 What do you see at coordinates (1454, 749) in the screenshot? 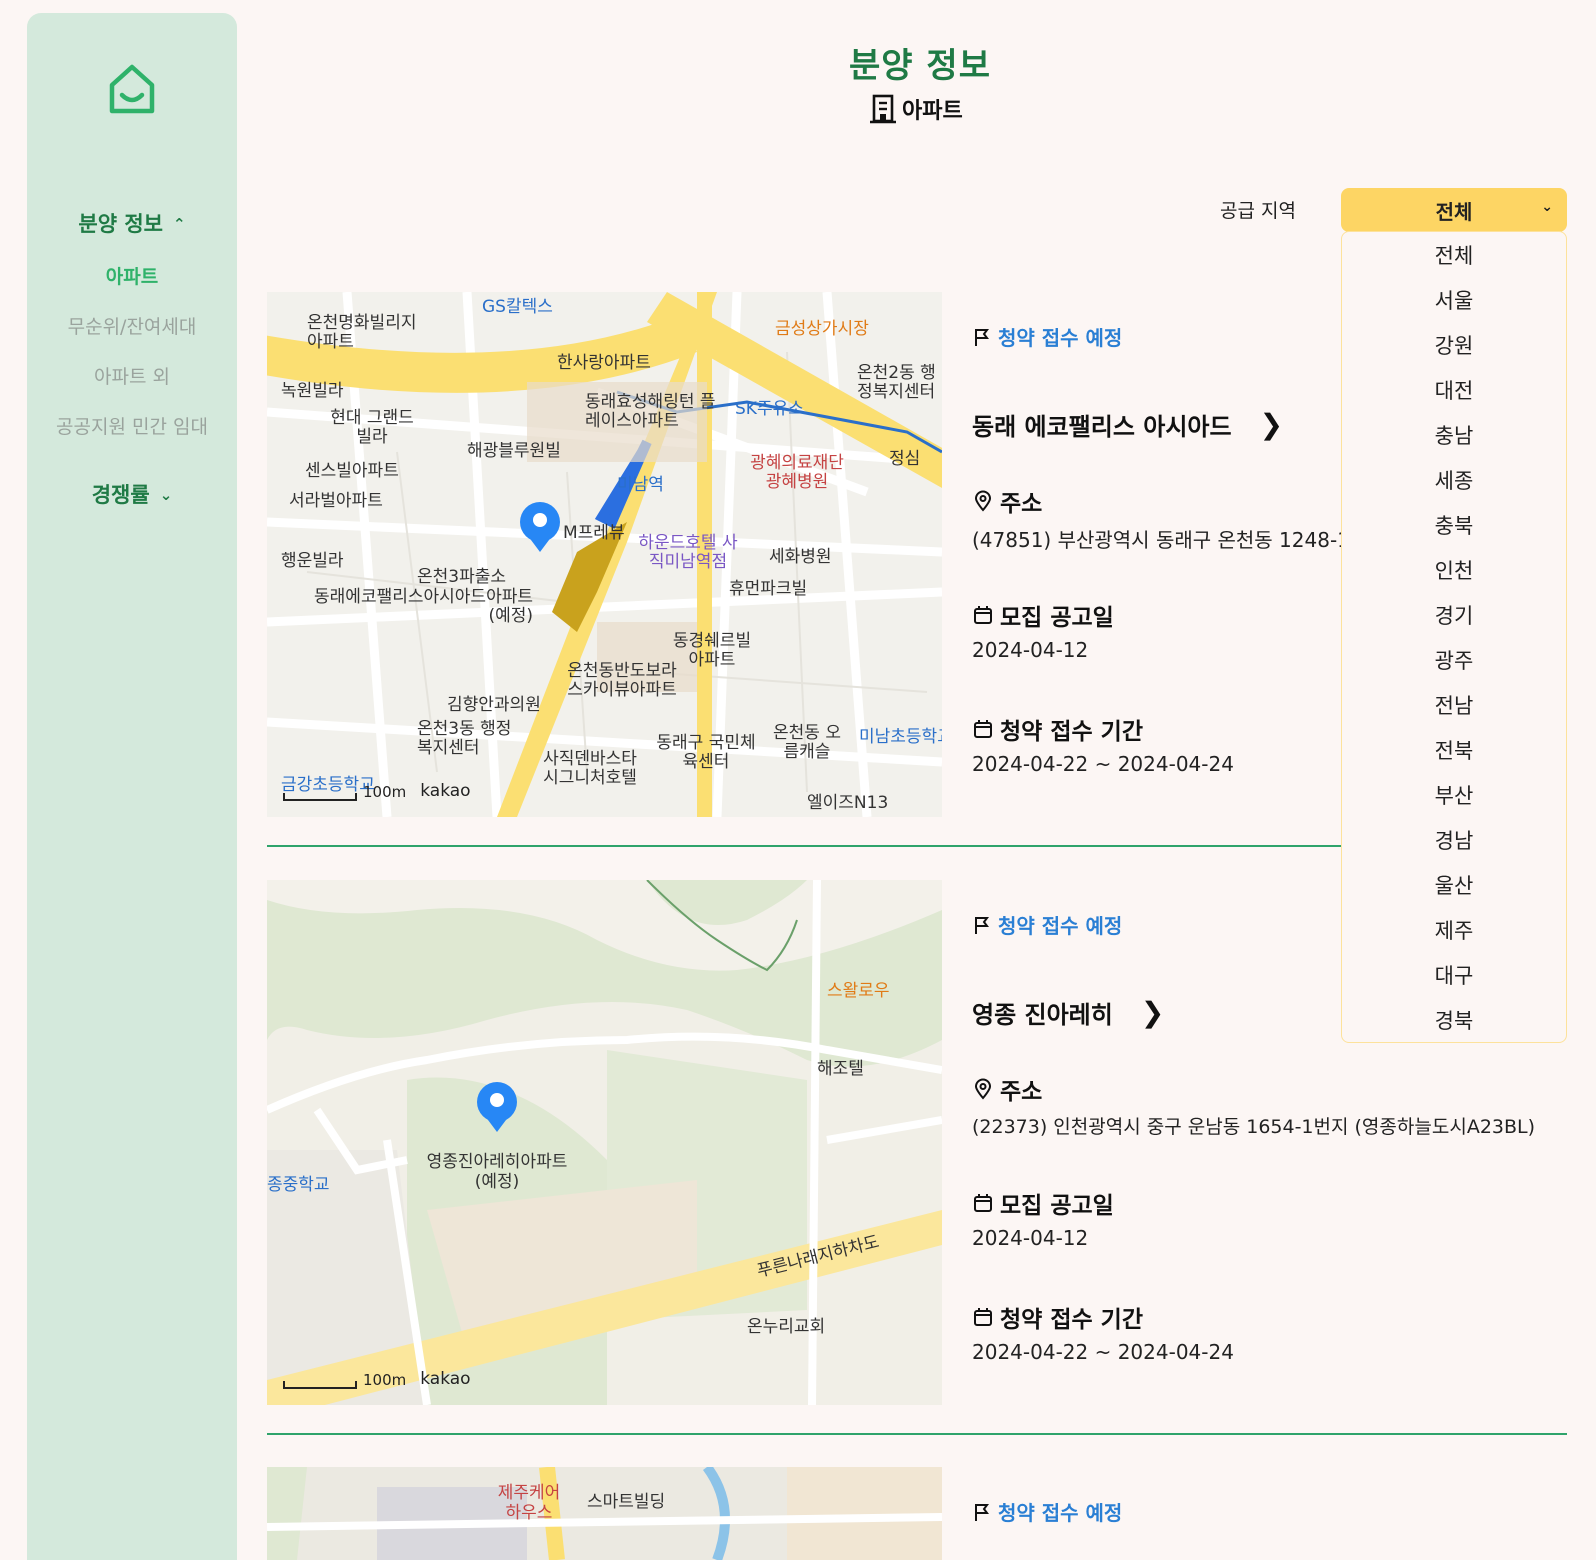
I see `region-option: 전북` at bounding box center [1454, 749].